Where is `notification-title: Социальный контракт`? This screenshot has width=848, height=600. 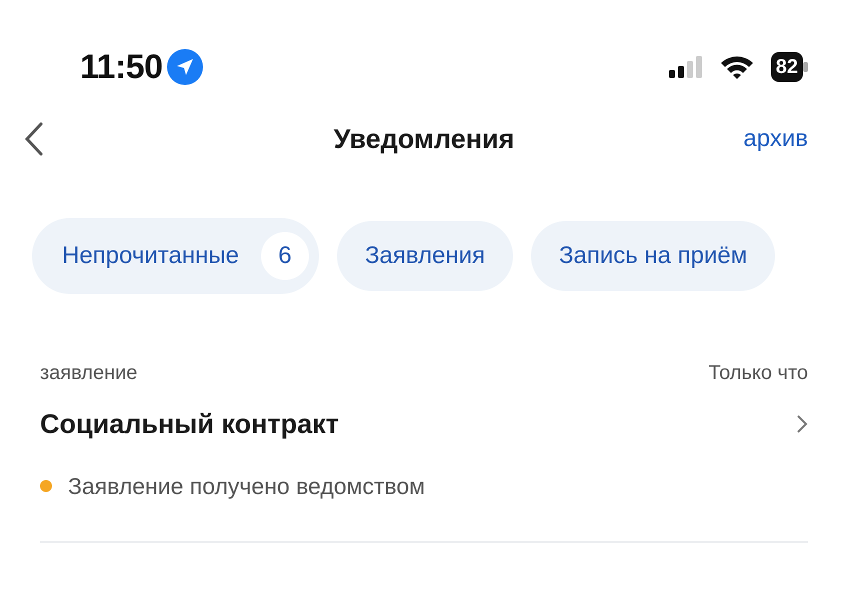 notification-title: Социальный контракт is located at coordinates (189, 424).